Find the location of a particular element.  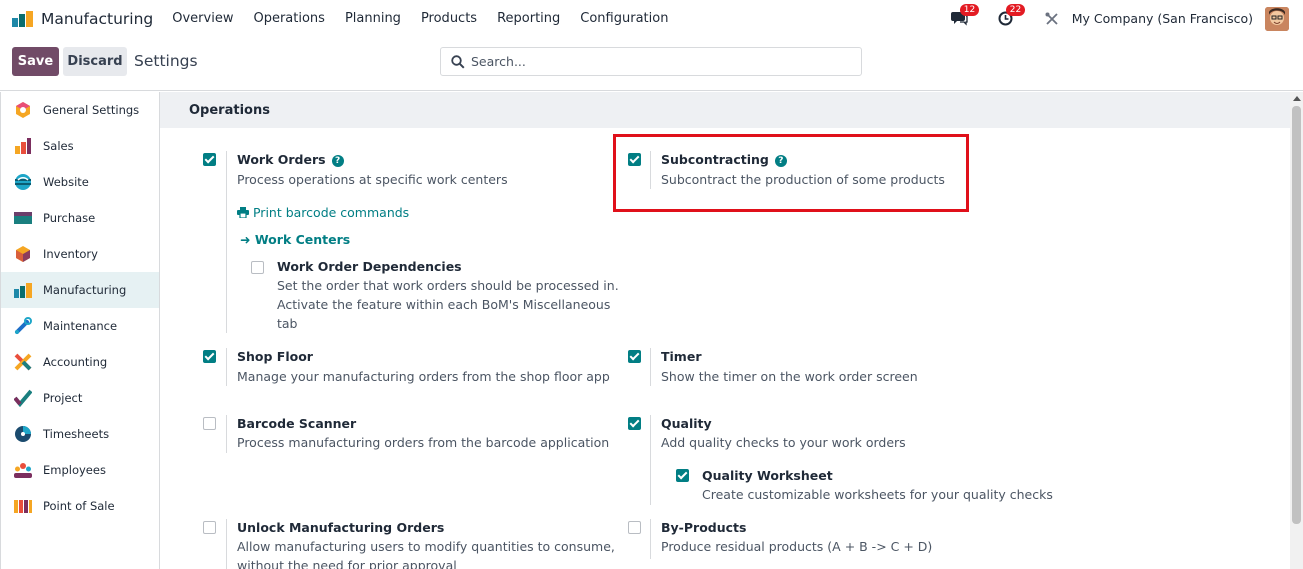

activities-badge: 22 is located at coordinates (1015, 9).